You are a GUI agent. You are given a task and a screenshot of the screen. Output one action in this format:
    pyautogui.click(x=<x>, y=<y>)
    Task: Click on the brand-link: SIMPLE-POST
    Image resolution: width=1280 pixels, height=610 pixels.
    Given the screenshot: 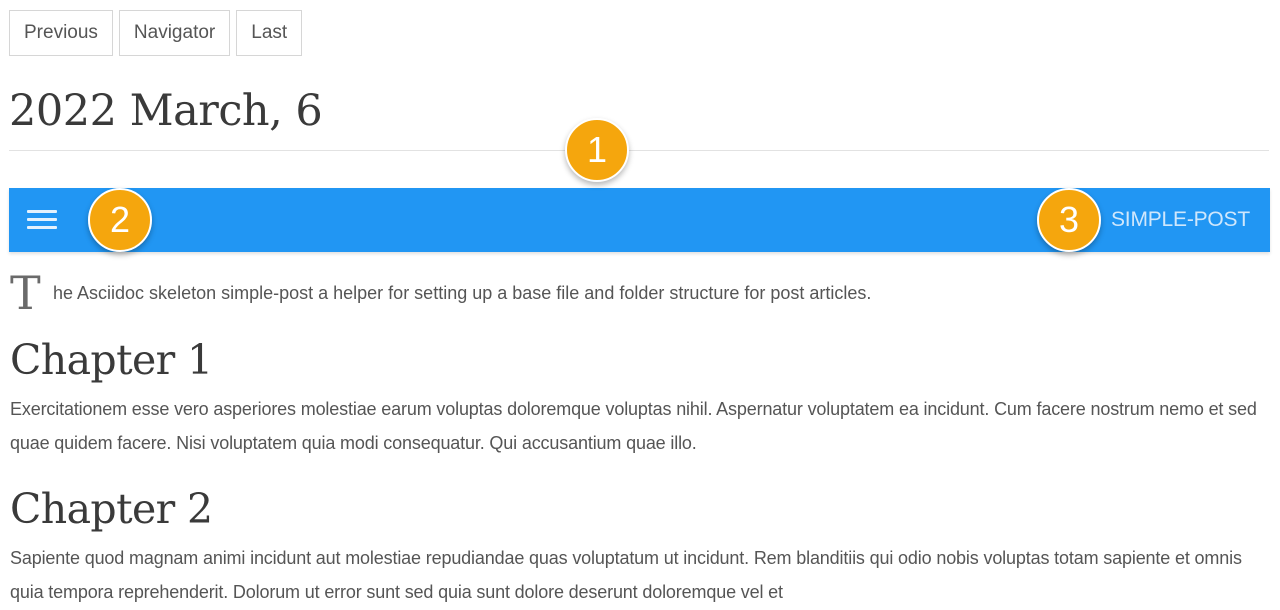 What is the action you would take?
    pyautogui.click(x=1180, y=220)
    